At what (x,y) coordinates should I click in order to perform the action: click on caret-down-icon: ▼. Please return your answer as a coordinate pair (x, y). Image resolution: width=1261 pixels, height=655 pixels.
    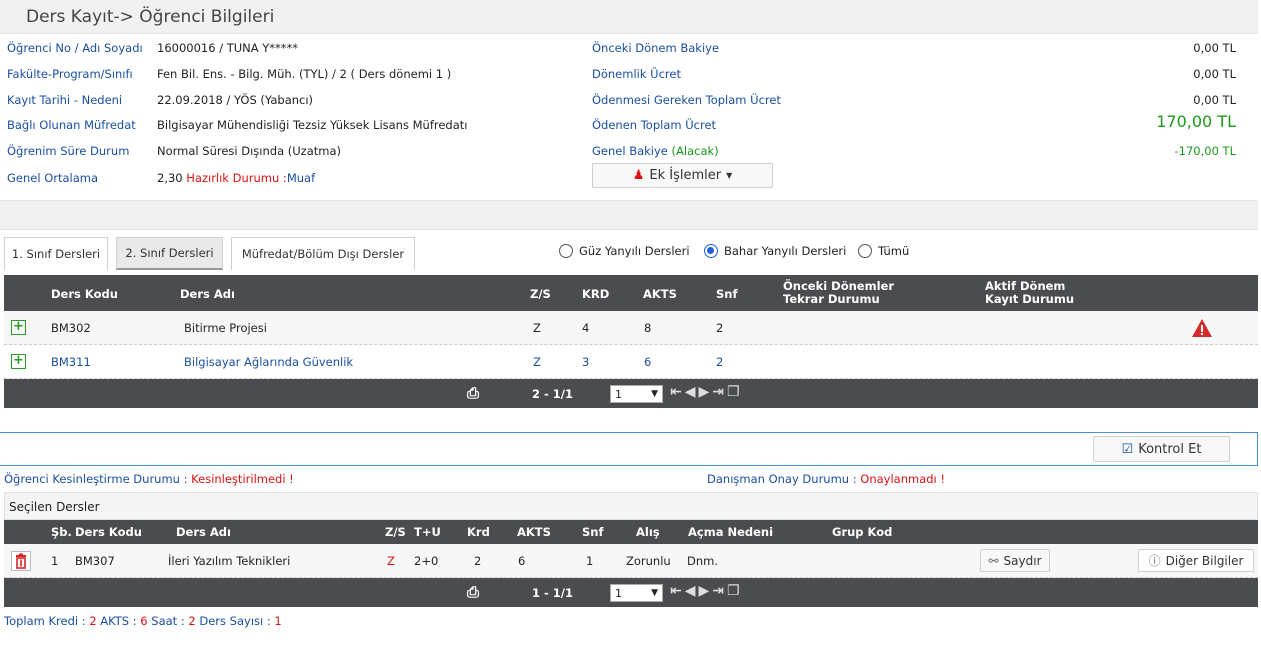
    Looking at the image, I should click on (729, 175).